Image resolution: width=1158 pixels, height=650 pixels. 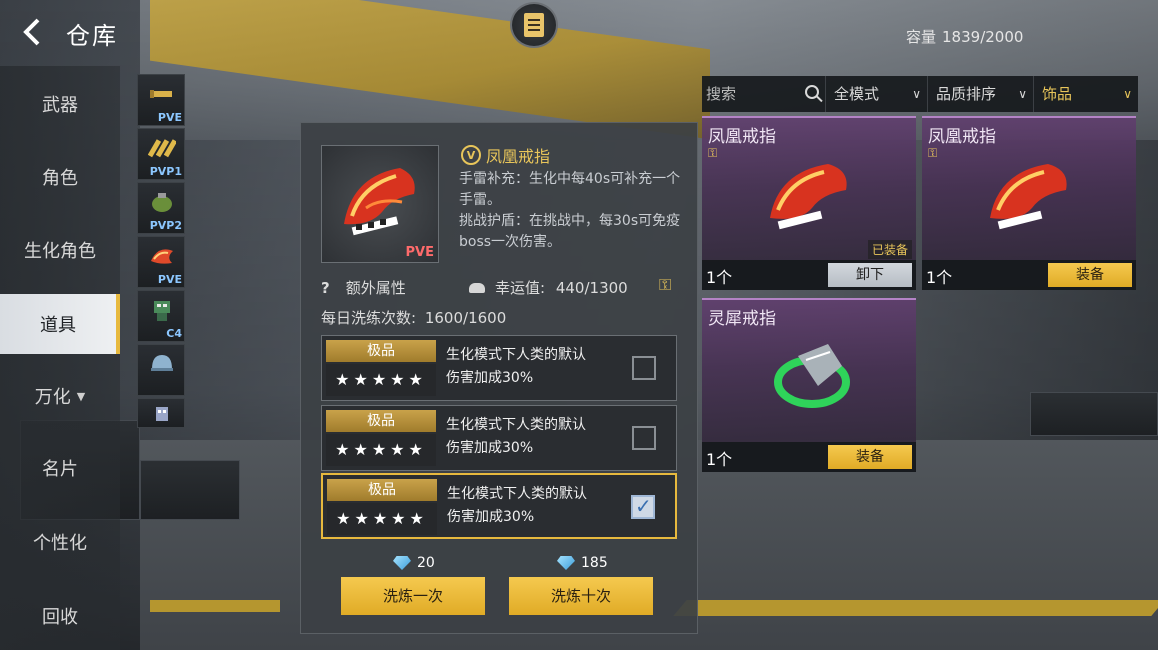 What do you see at coordinates (812, 376) in the screenshot?
I see `lingxi-ring-icon` at bounding box center [812, 376].